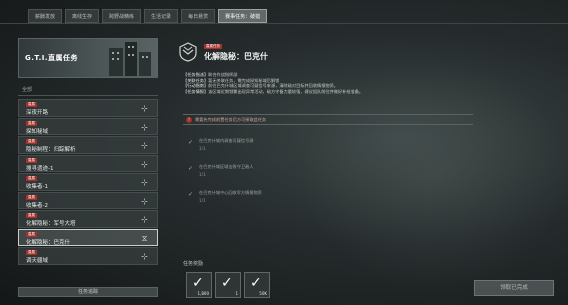  I want to click on claim-reward-button: 领取已完成, so click(514, 288).